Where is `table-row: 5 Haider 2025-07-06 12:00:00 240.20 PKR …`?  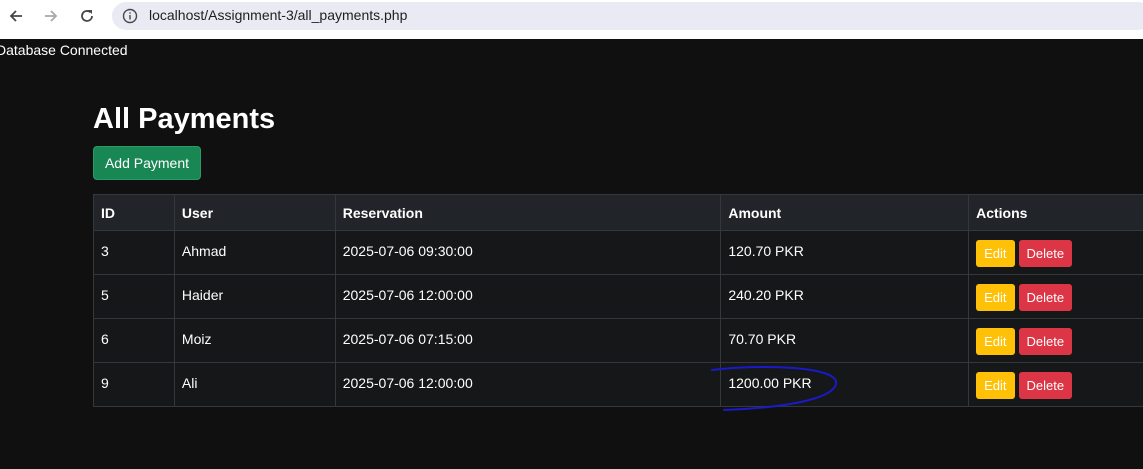 table-row: 5 Haider 2025-07-06 12:00:00 240.20 PKR … is located at coordinates (618, 296).